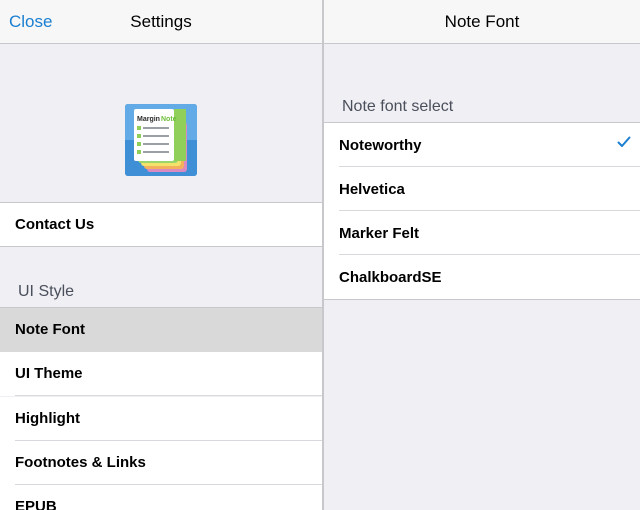 This screenshot has height=510, width=640. Describe the element at coordinates (161, 330) in the screenshot. I see `settings-item-note-font: Note Font` at that location.